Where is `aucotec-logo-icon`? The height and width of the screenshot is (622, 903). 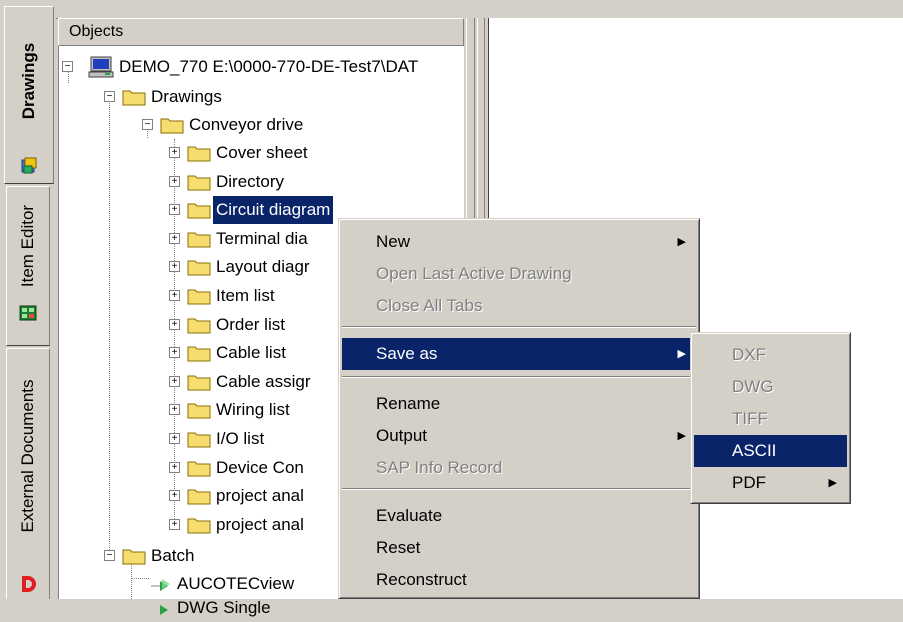
aucotec-logo-icon is located at coordinates (29, 584).